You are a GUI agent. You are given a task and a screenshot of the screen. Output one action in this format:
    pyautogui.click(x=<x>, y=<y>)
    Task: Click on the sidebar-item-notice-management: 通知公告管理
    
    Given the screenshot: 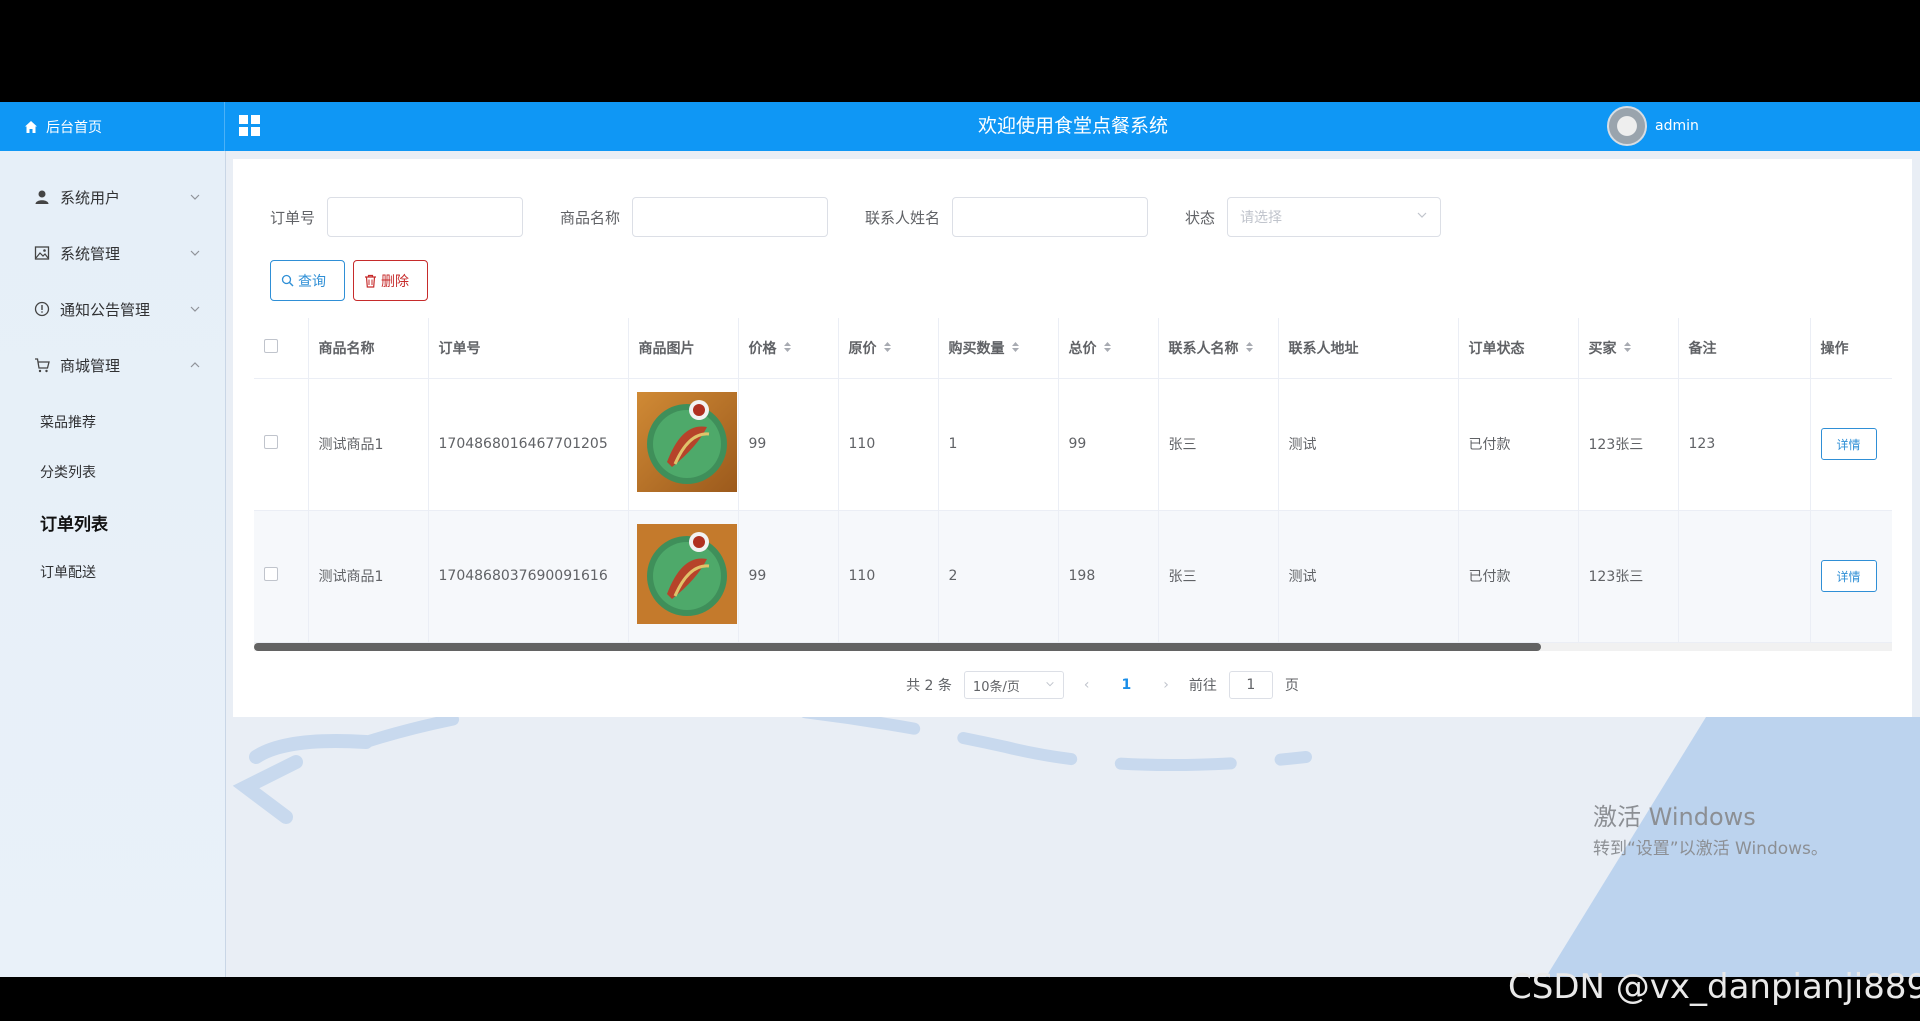 What is the action you would take?
    pyautogui.click(x=112, y=309)
    